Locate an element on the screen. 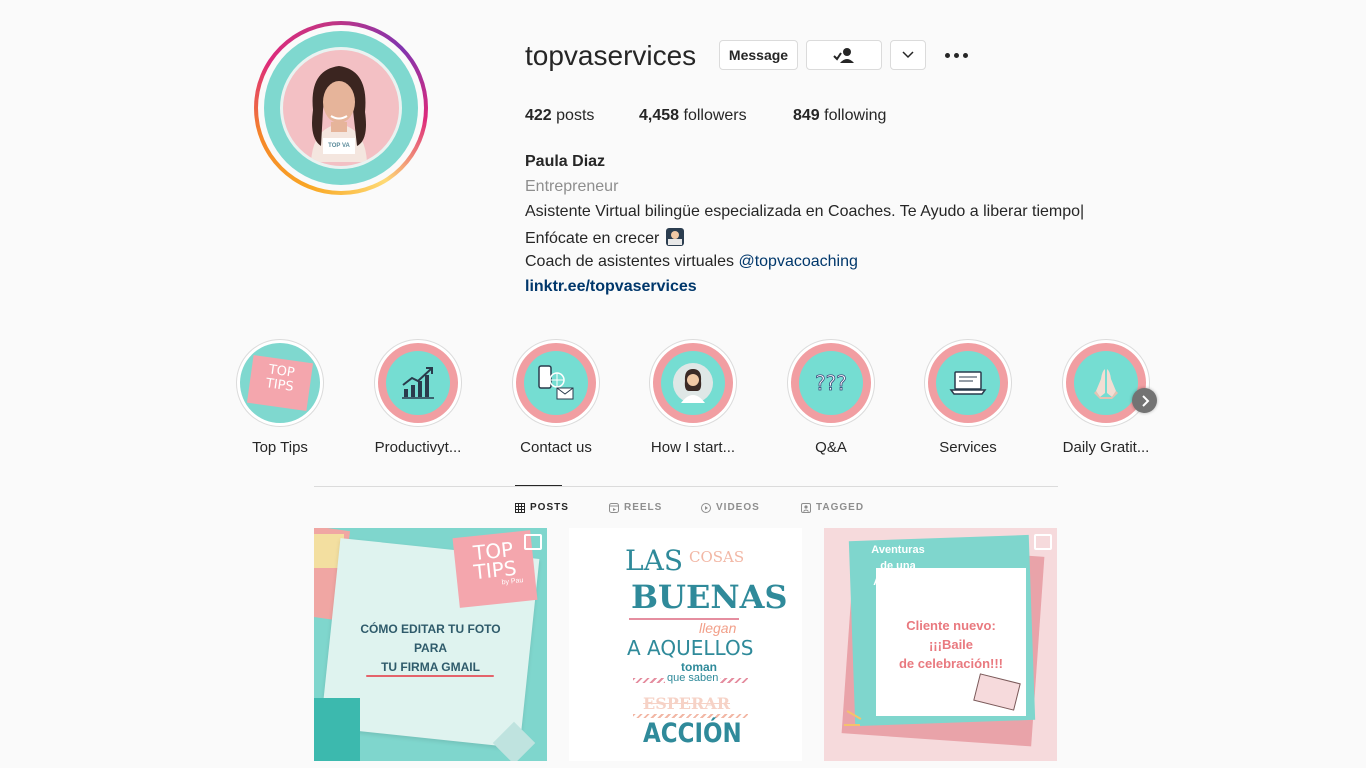 This screenshot has width=1366, height=768. chart-growth-icon is located at coordinates (418, 383).